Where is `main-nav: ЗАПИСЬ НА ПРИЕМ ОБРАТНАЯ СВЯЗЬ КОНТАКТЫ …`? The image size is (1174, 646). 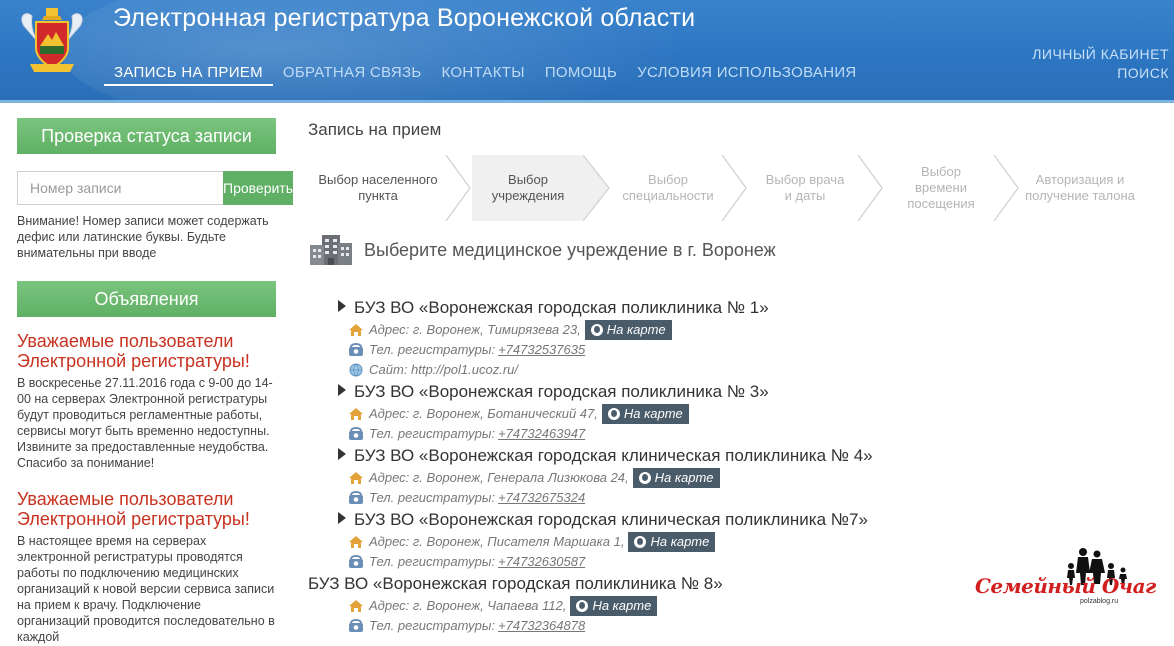
main-nav: ЗАПИСЬ НА ПРИЕМ ОБРАТНАЯ СВЯЗЬ КОНТАКТЫ … is located at coordinates (485, 73).